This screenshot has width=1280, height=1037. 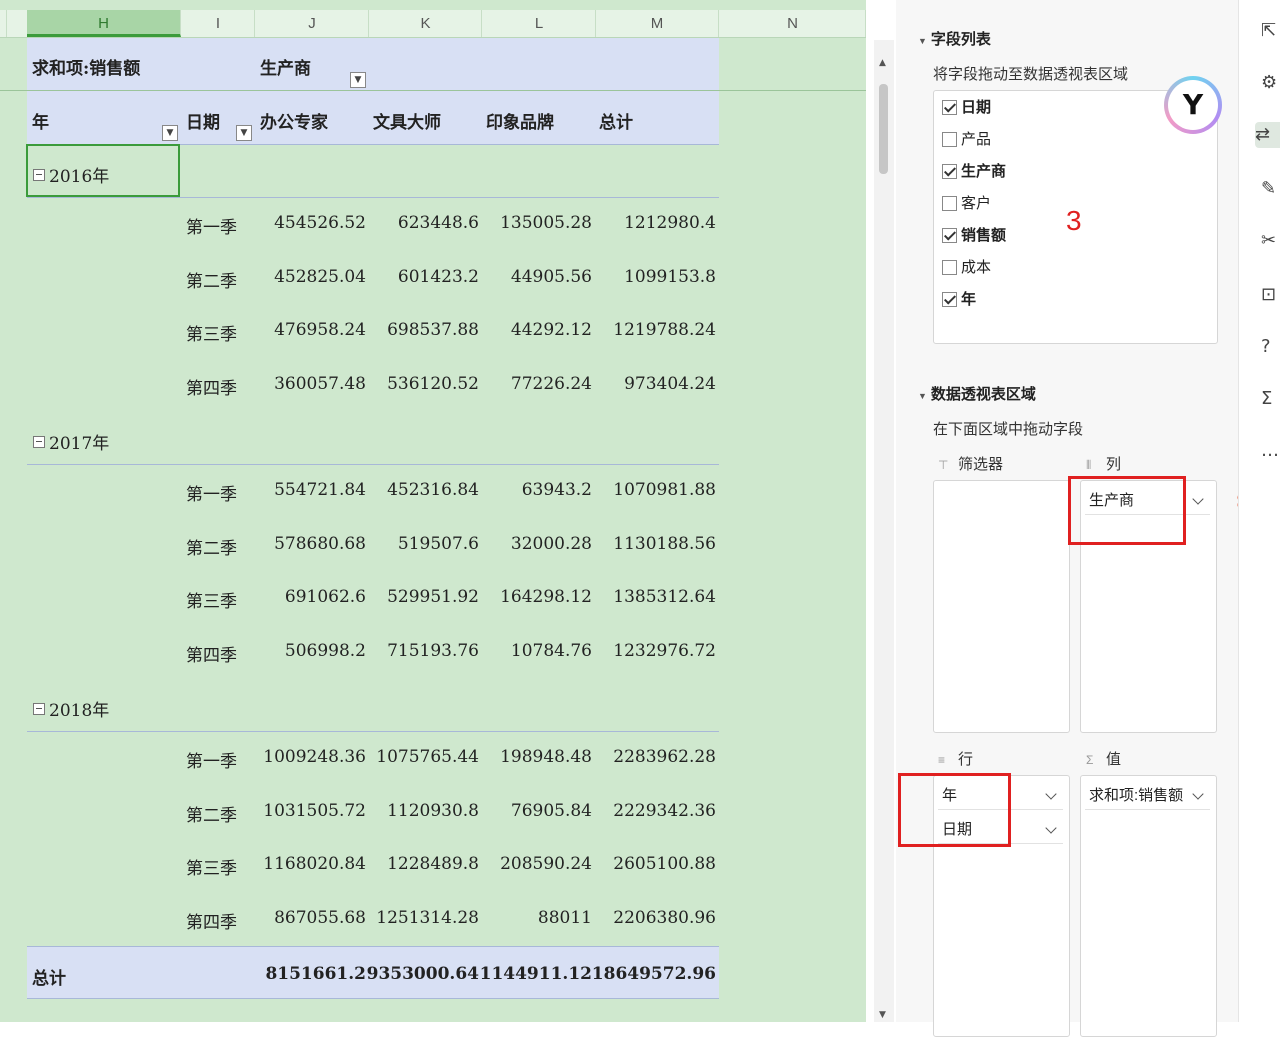 I want to click on value-cell: 2206380.96, so click(x=664, y=918).